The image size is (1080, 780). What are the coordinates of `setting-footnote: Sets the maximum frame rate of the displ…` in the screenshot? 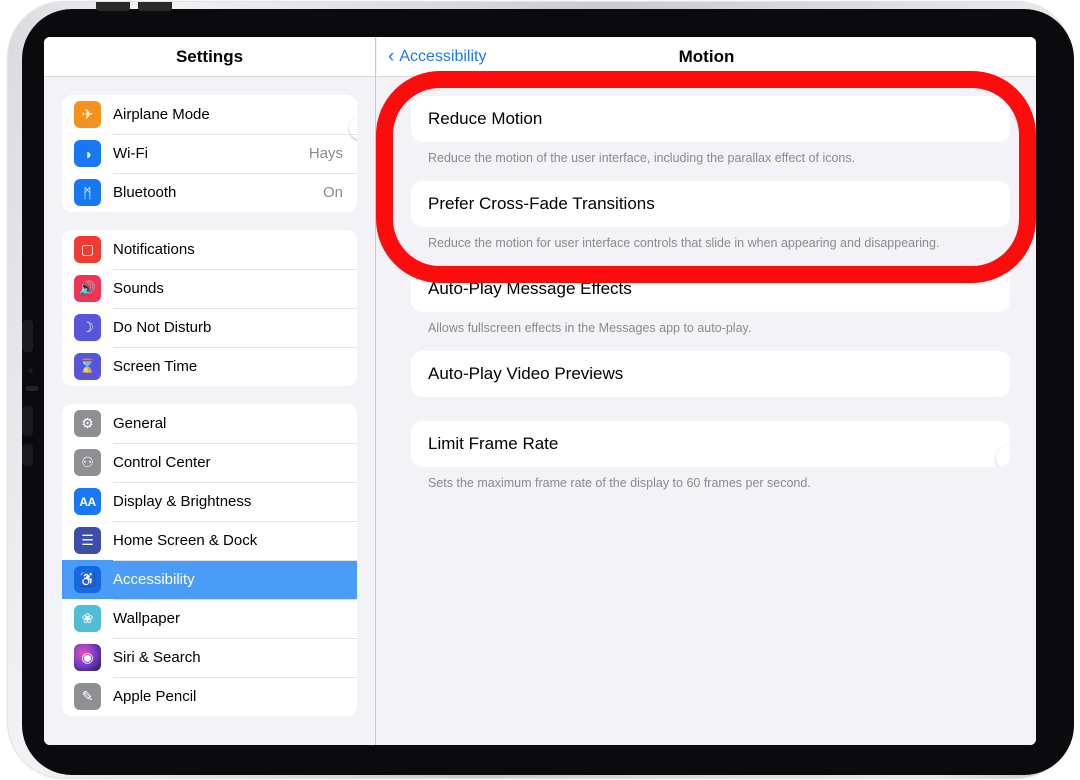 It's located at (619, 482).